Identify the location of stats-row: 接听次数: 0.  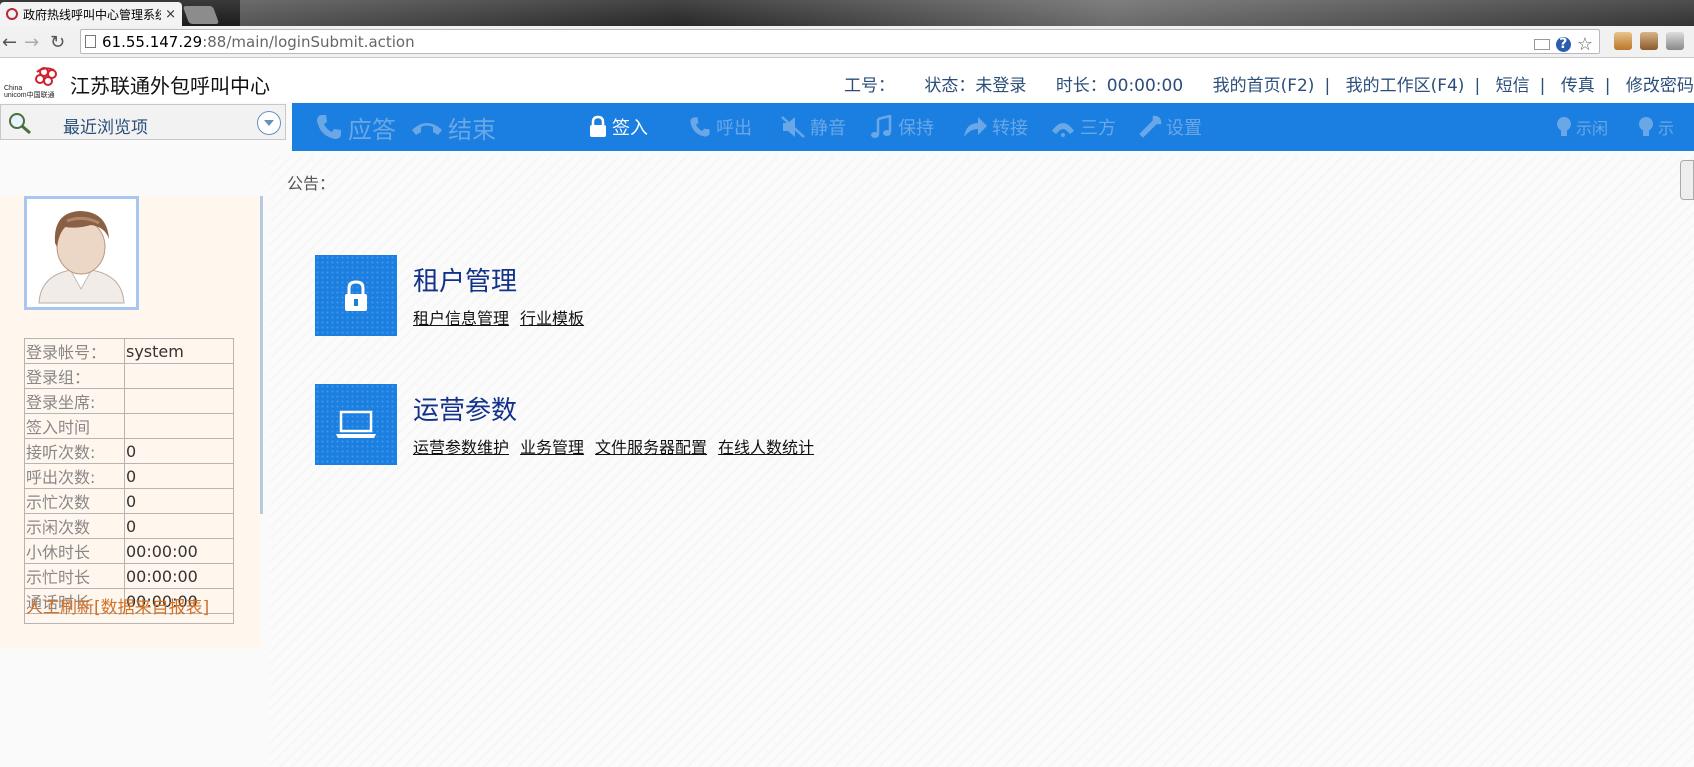
(129, 451).